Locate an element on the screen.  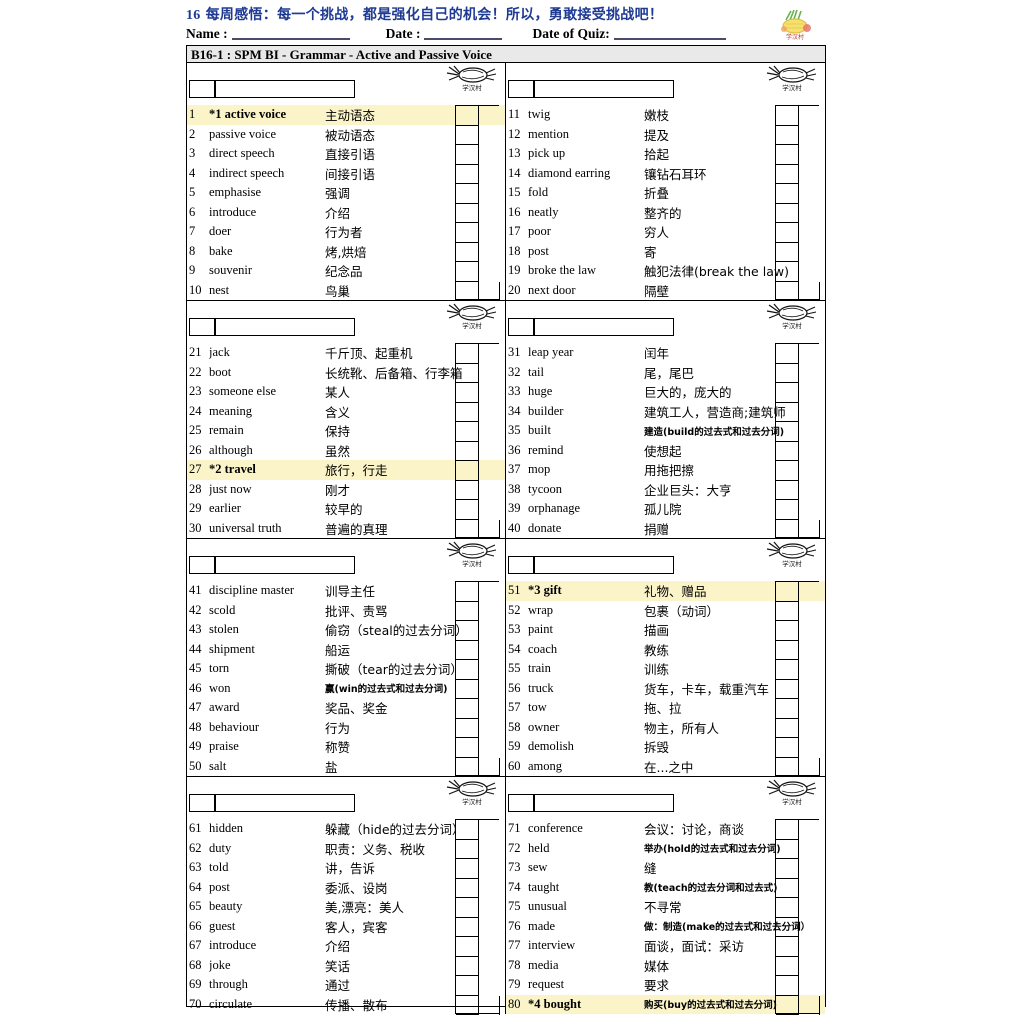
table-row: 20 next door 隔壁 is located at coordinates (665, 291).